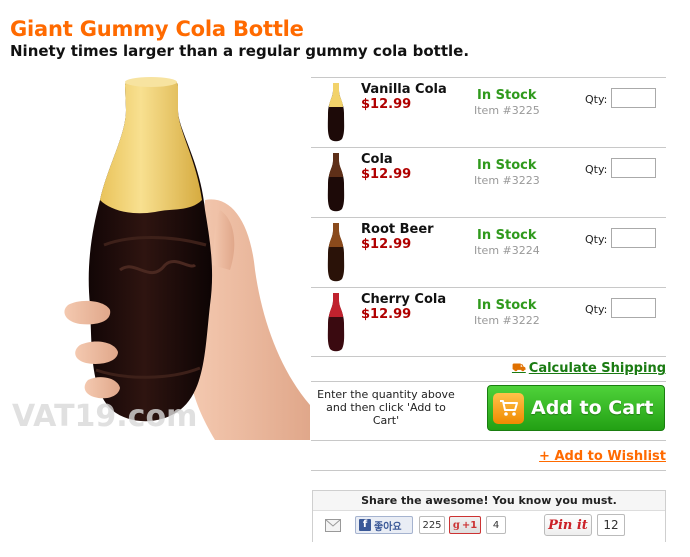 The image size is (690, 557). I want to click on facebook-count: 225, so click(432, 525).